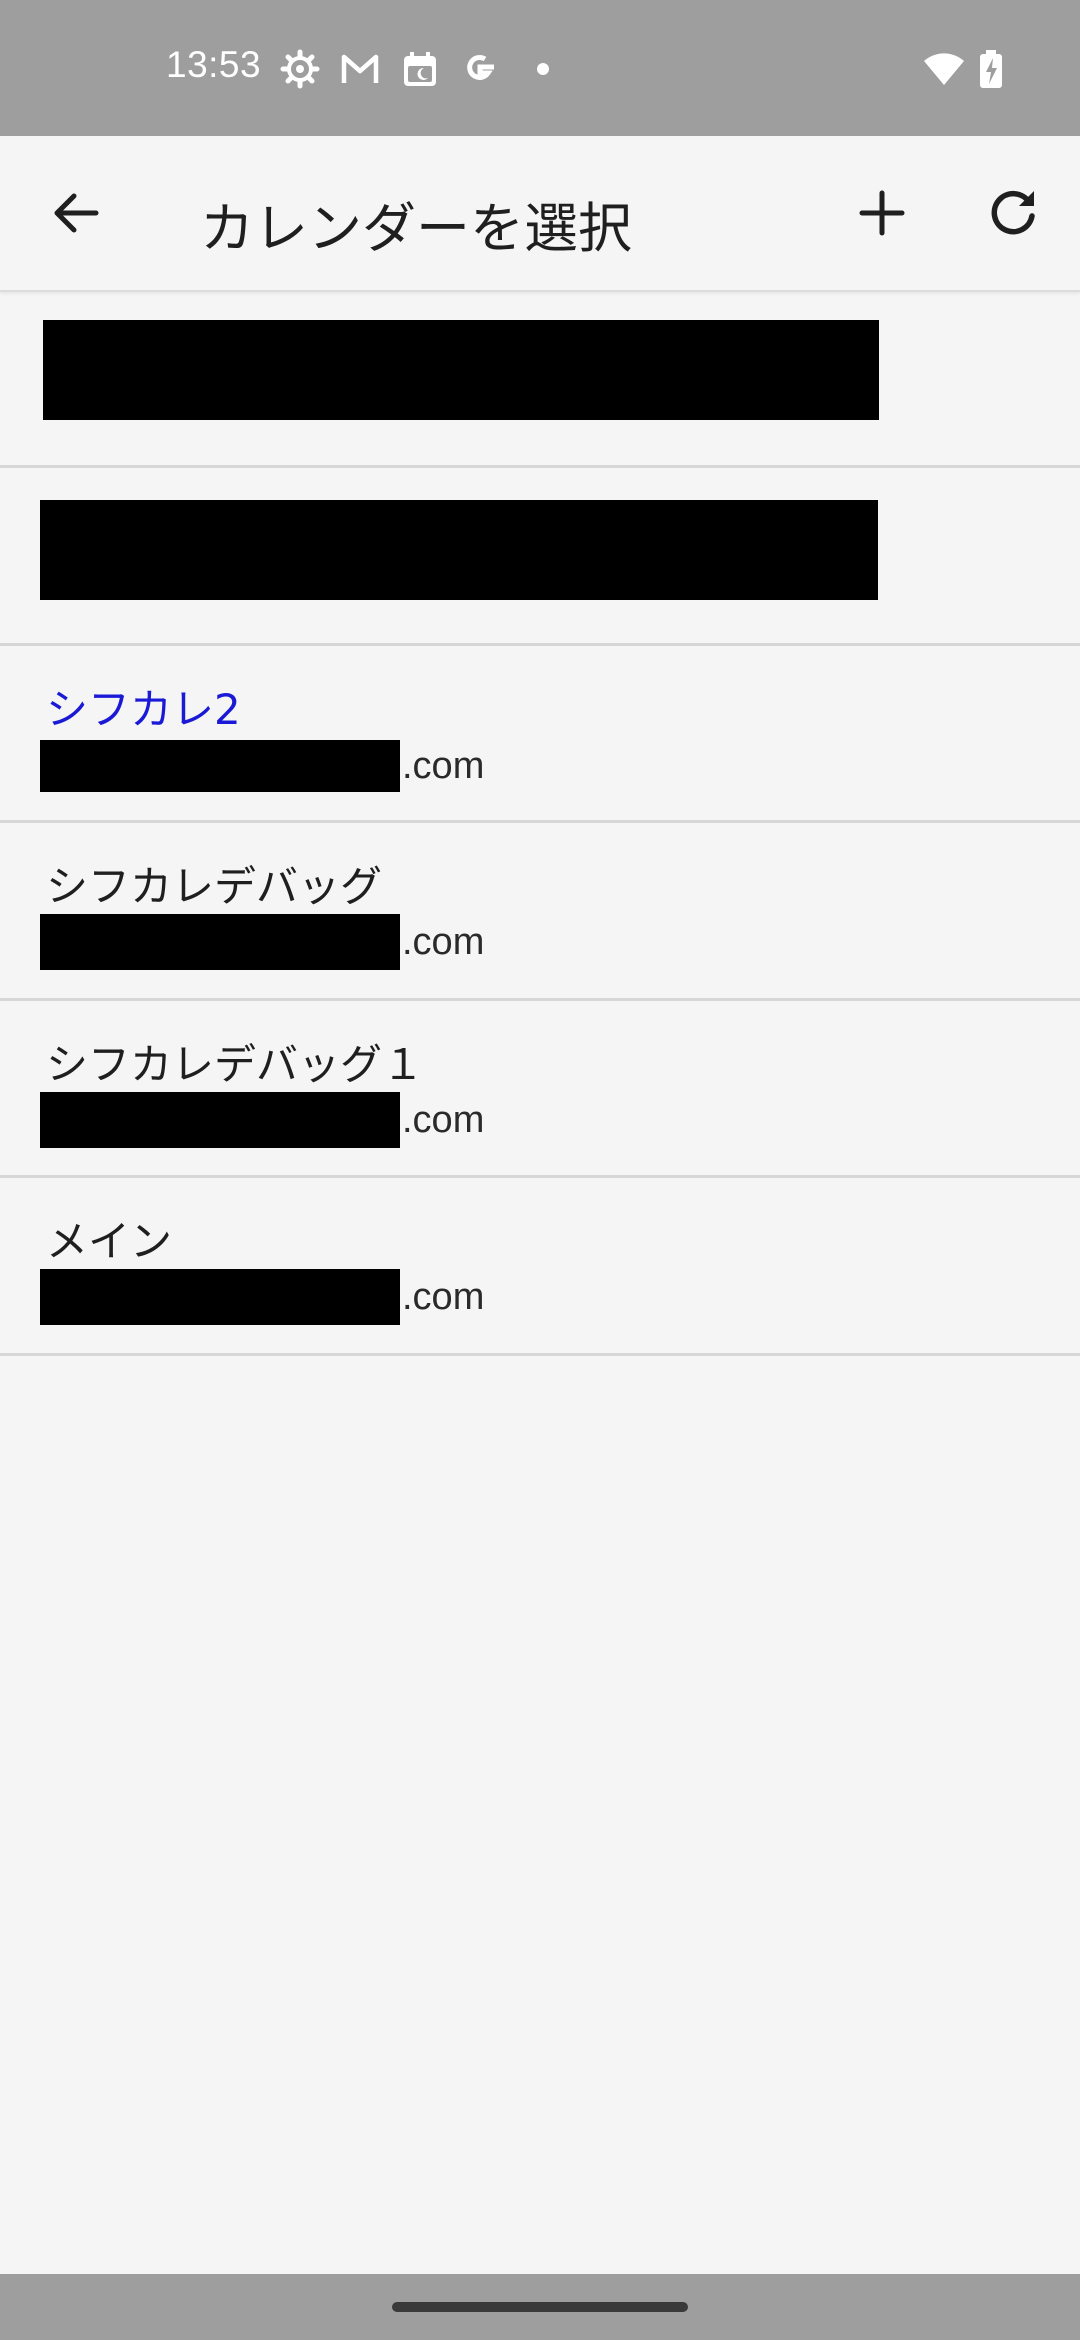 This screenshot has height=2340, width=1080. I want to click on refresh-icon, so click(1013, 212).